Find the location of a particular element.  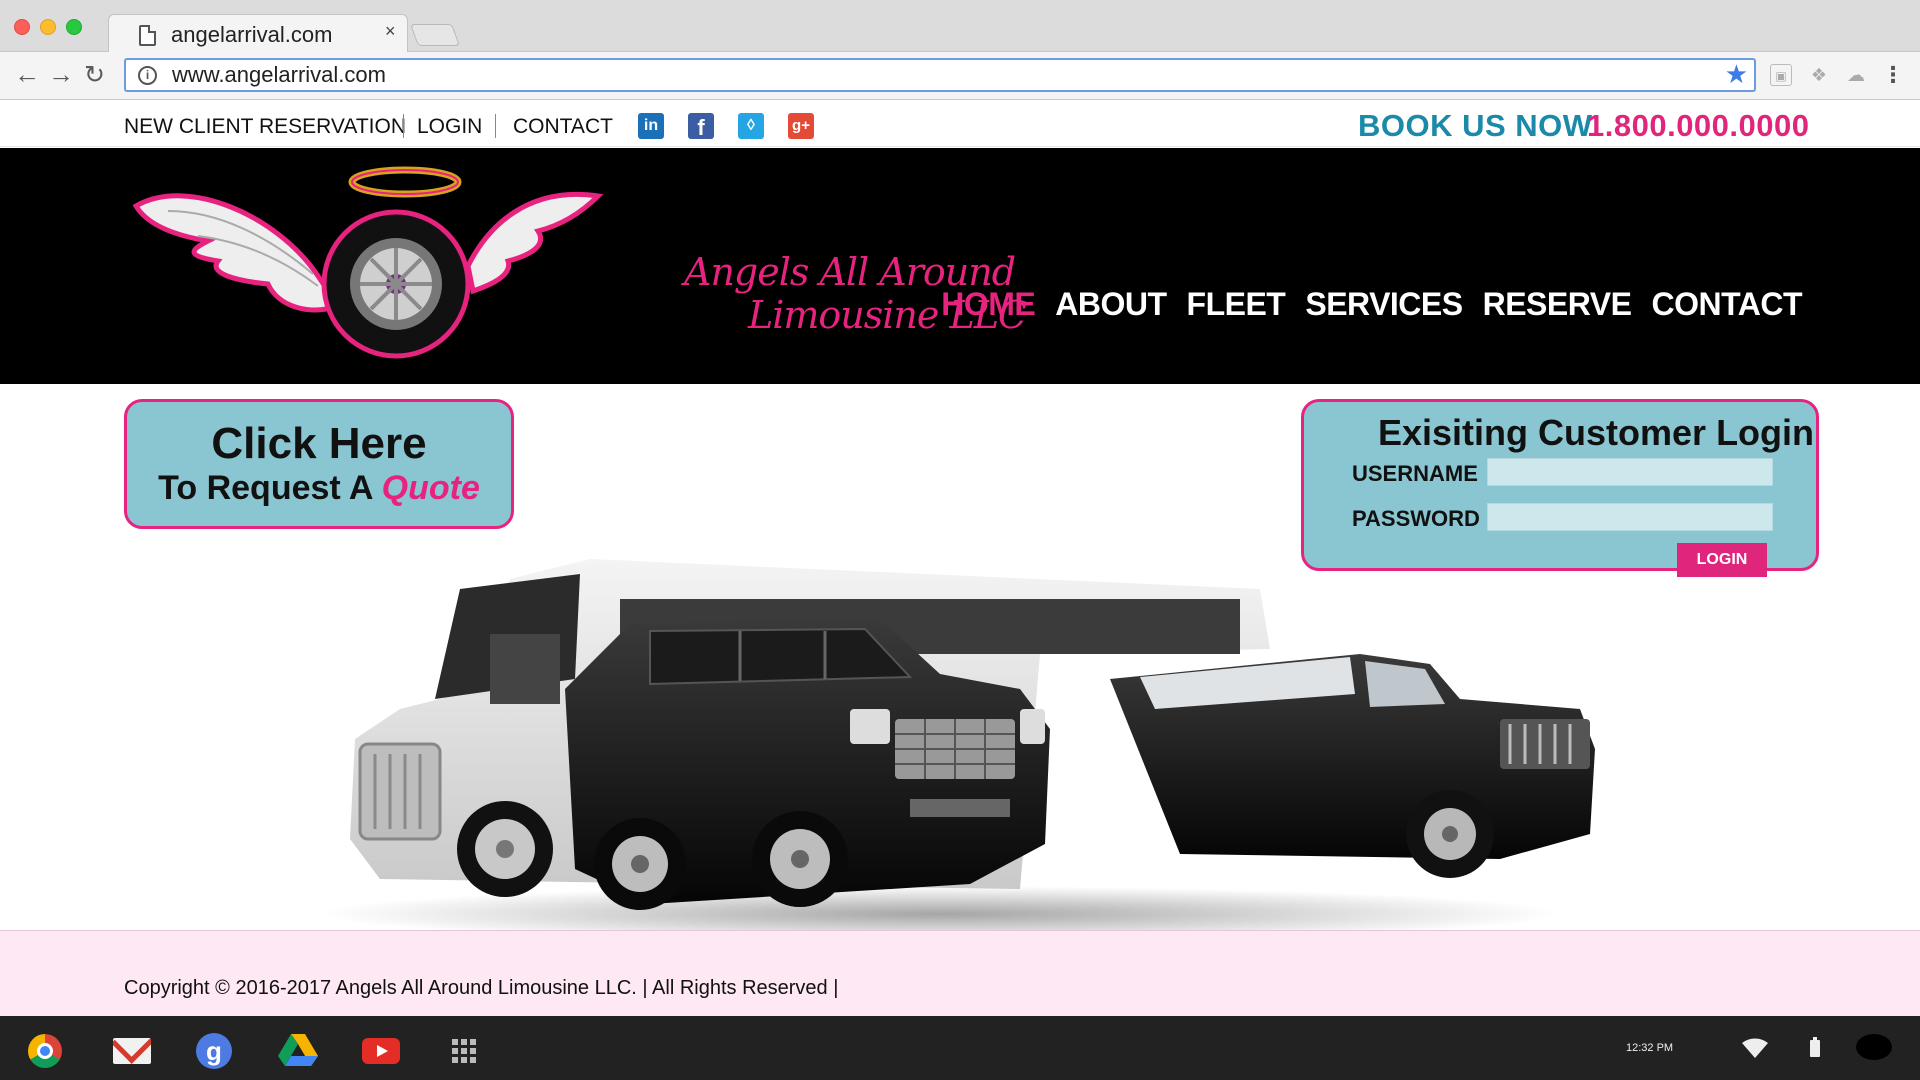

linkedin-icon: in is located at coordinates (651, 126).